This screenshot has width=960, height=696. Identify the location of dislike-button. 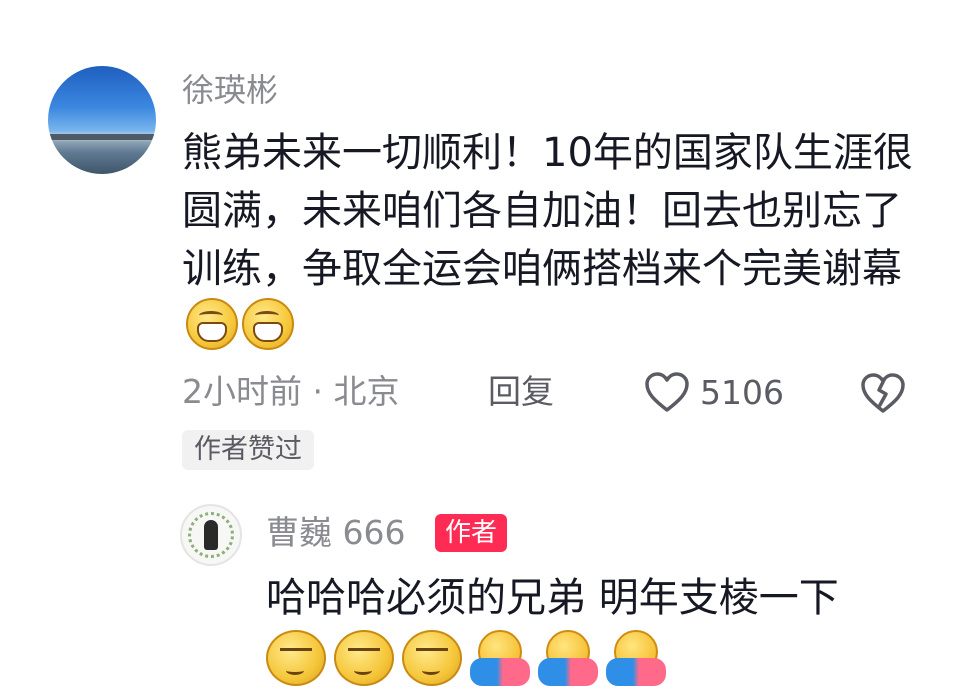
(883, 393).